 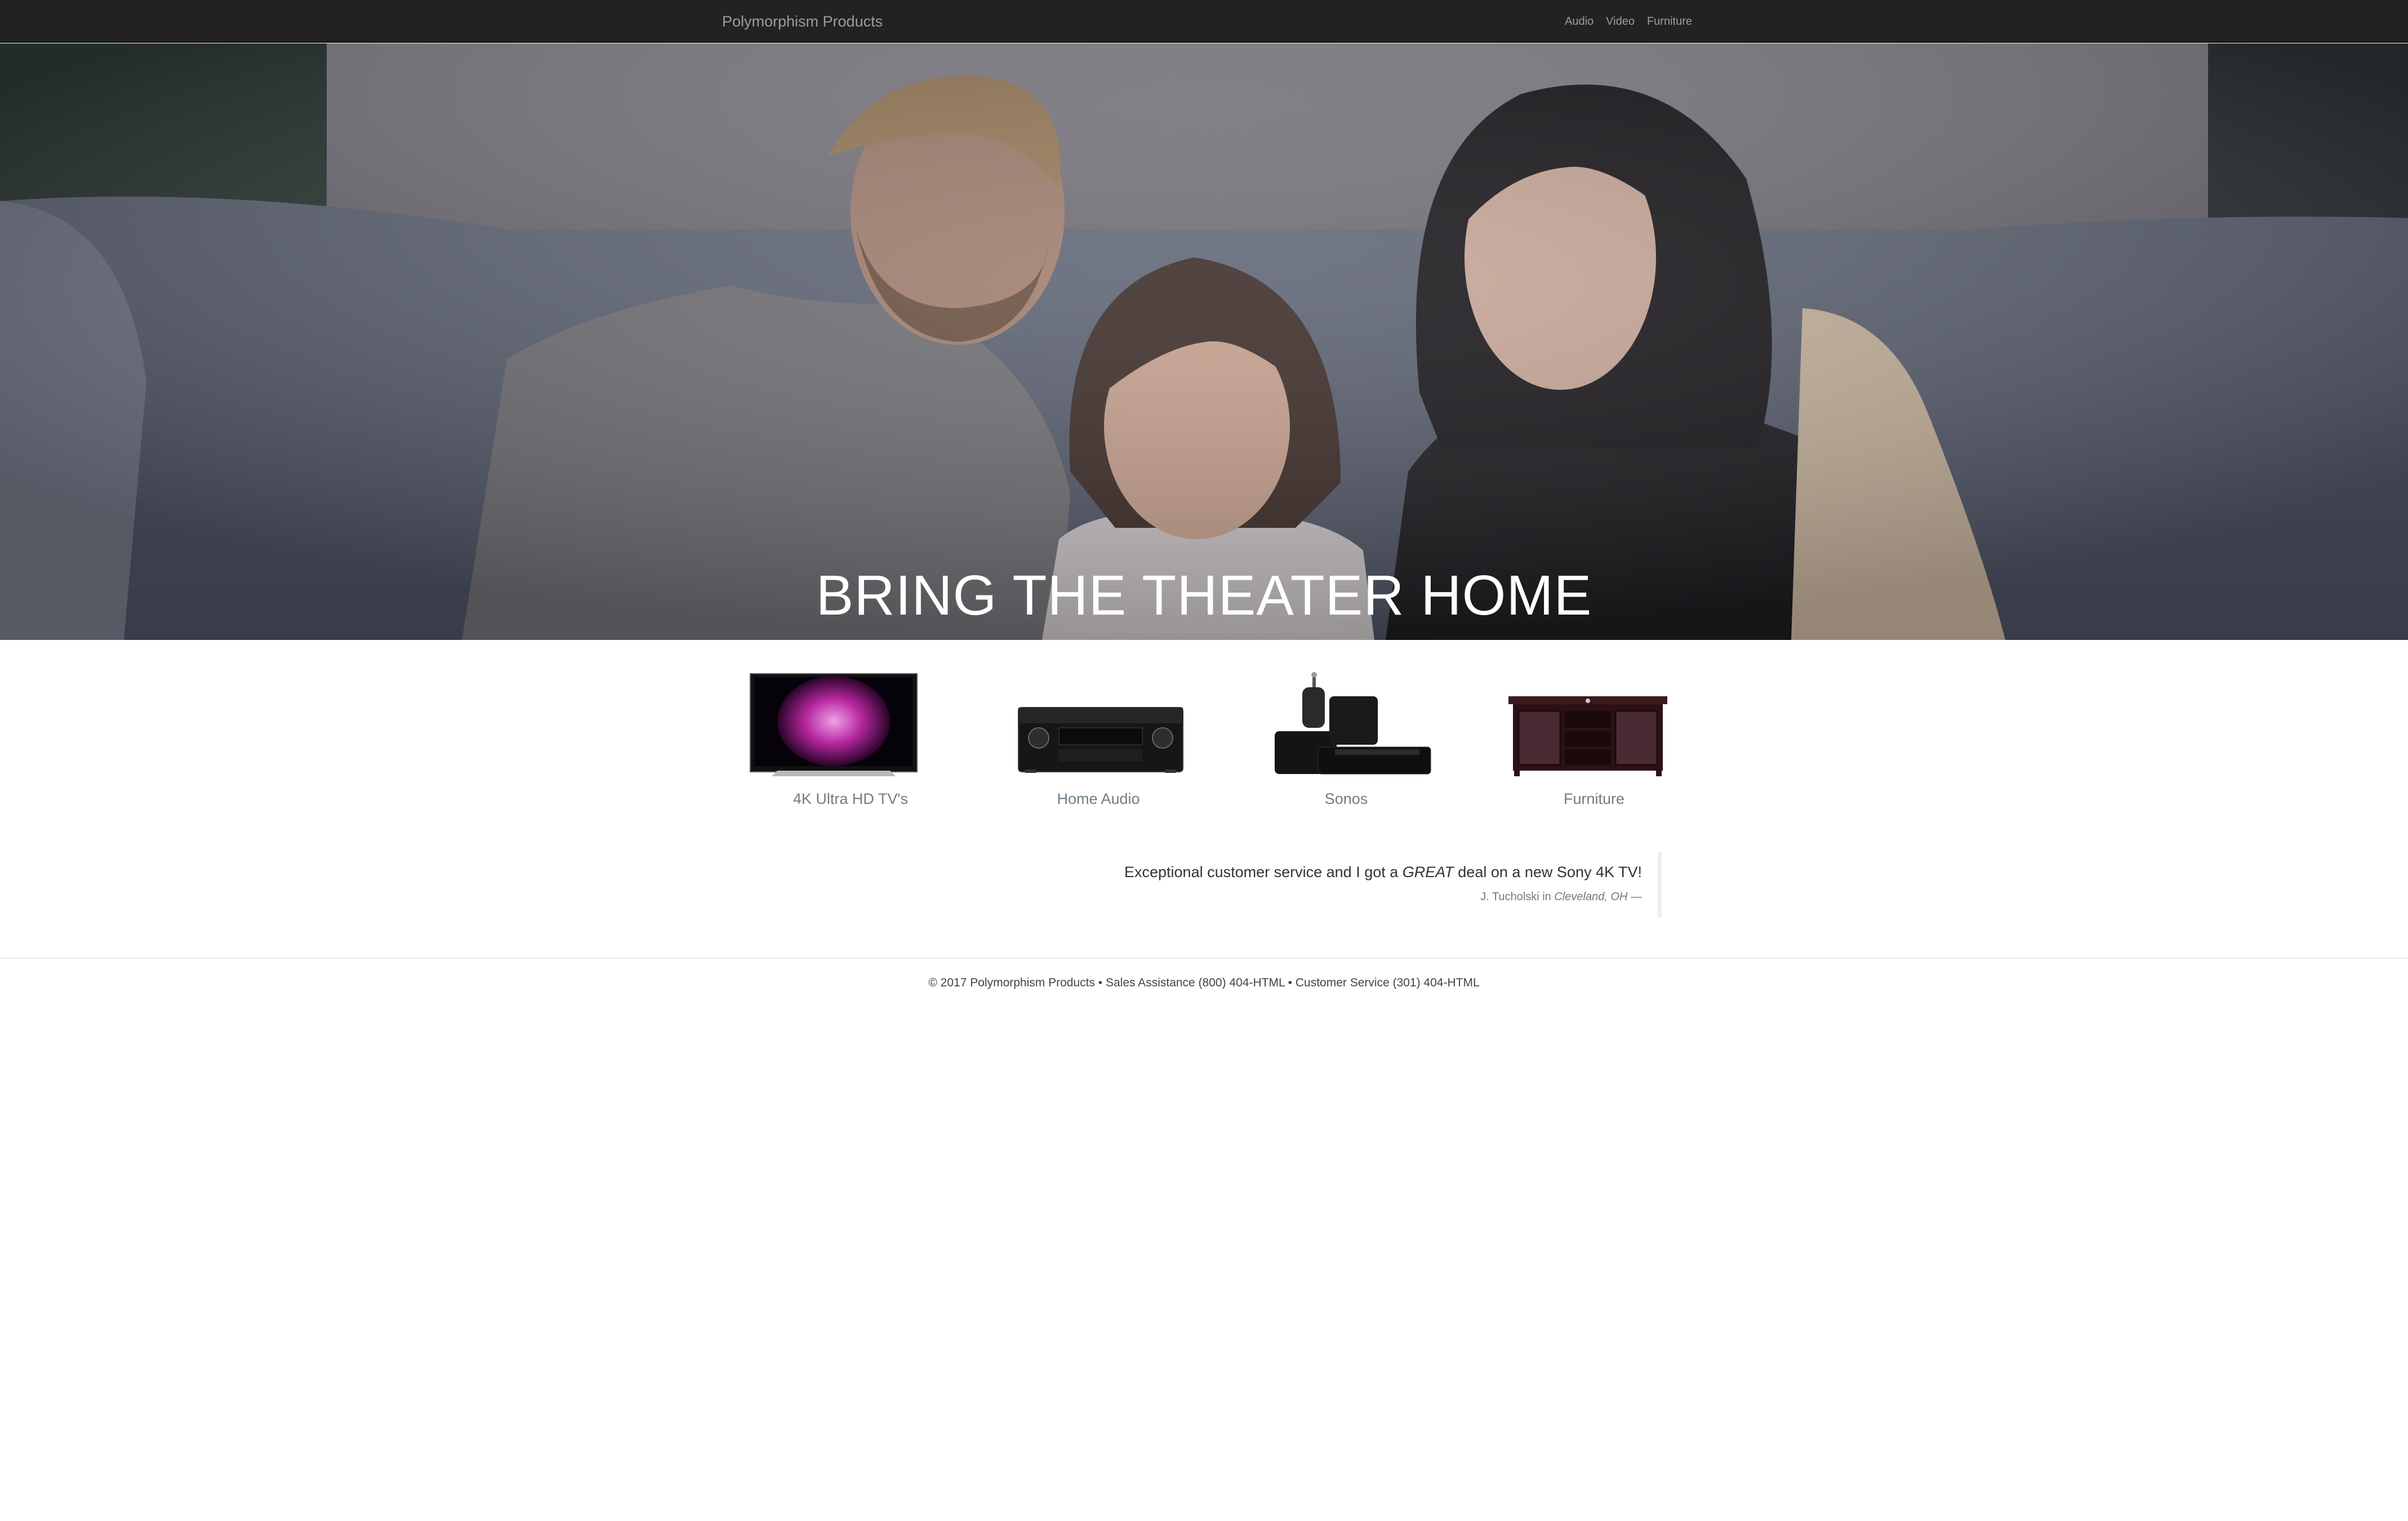 I want to click on product-card-sonos: Sonos, so click(x=1346, y=741).